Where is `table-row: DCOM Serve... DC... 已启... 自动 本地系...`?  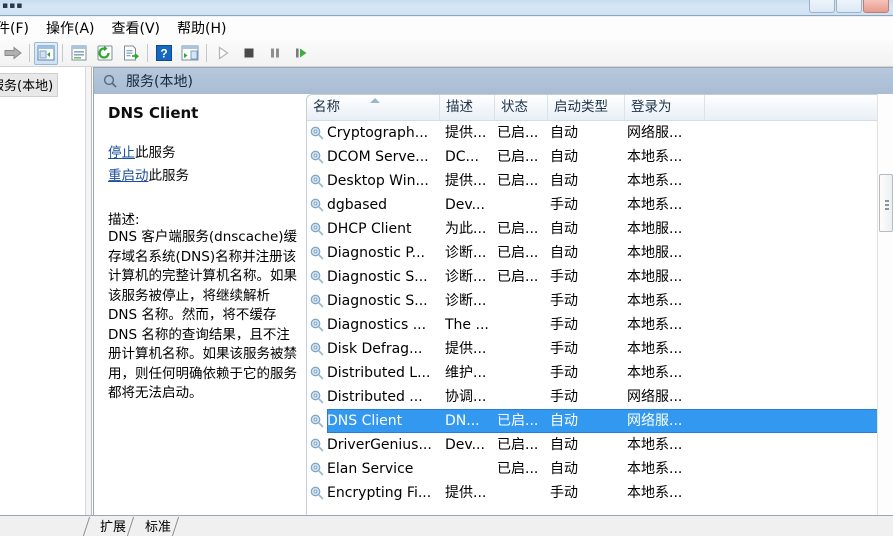 table-row: DCOM Serve... DC... 已启... 自动 本地系... is located at coordinates (600, 157).